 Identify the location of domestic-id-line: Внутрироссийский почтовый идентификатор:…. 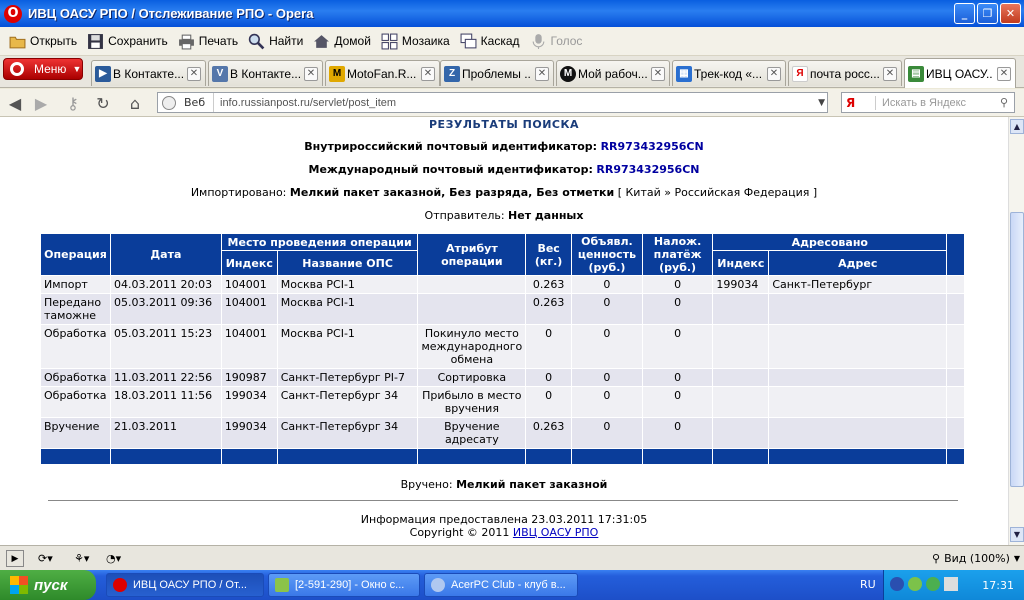
(504, 146).